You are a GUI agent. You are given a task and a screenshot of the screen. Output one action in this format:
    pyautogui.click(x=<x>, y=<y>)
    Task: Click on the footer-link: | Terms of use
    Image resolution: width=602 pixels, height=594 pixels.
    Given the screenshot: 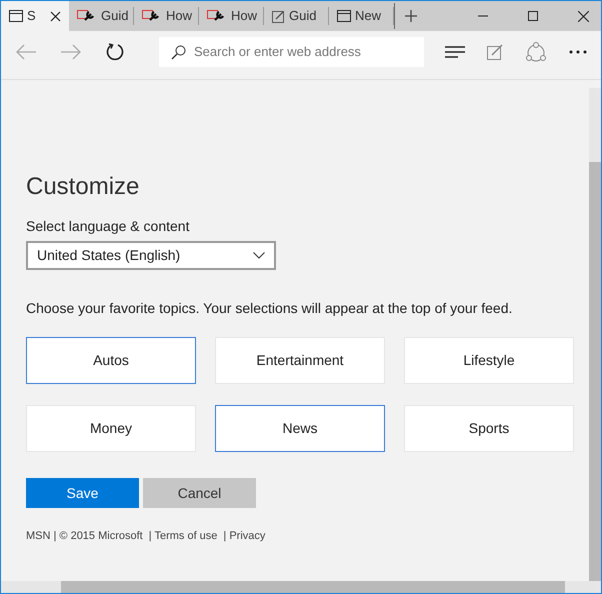 What is the action you would take?
    pyautogui.click(x=183, y=536)
    